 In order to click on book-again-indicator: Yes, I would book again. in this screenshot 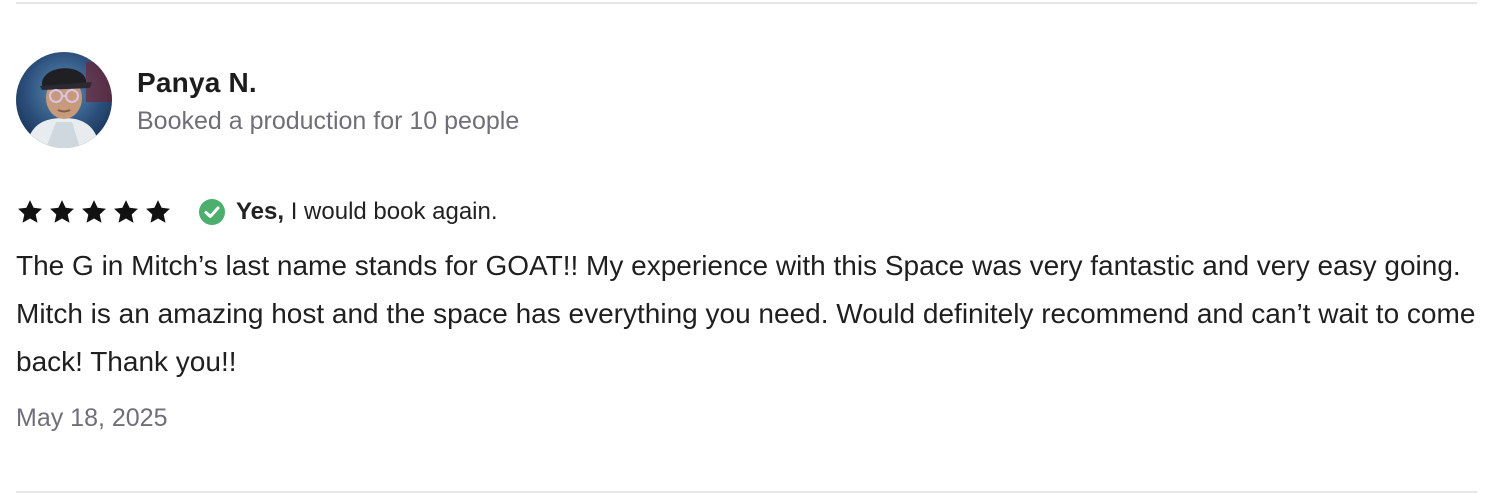, I will do `click(348, 212)`.